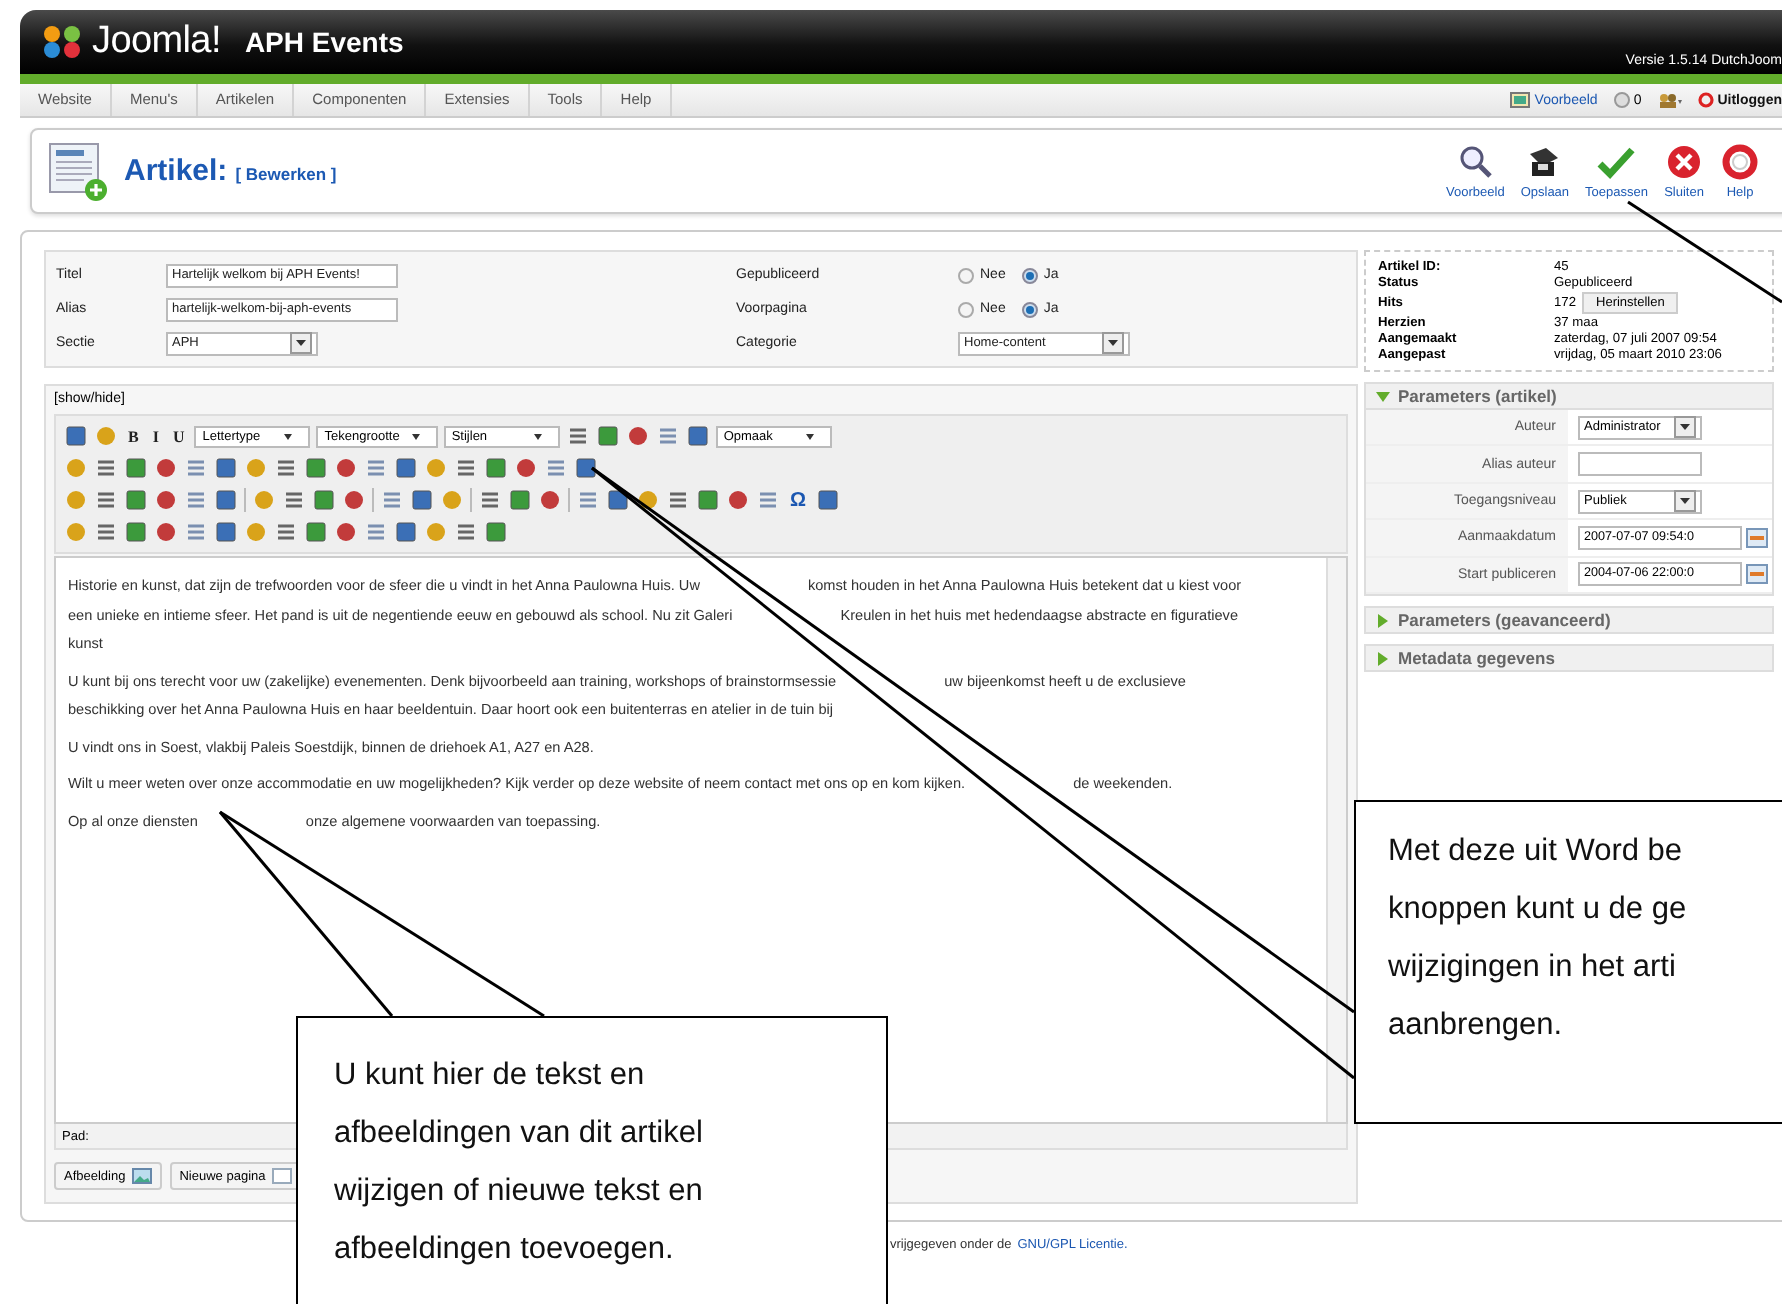 This screenshot has width=1782, height=1304. Describe the element at coordinates (1520, 100) in the screenshot. I see `monitor-icon` at that location.